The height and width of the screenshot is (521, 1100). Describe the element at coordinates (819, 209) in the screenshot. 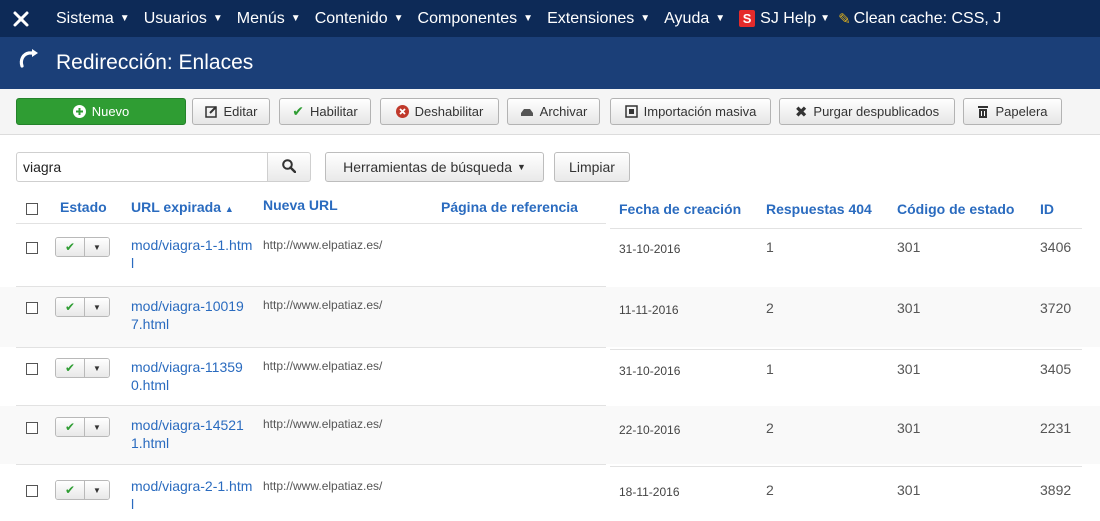

I see `header-hits: Respuestas 404` at that location.